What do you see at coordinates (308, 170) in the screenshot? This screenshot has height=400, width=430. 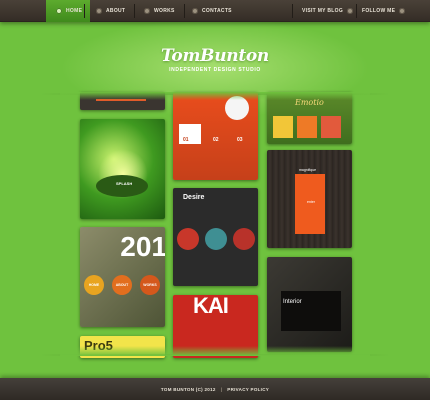 I see `wood-brand-label: magnifique` at bounding box center [308, 170].